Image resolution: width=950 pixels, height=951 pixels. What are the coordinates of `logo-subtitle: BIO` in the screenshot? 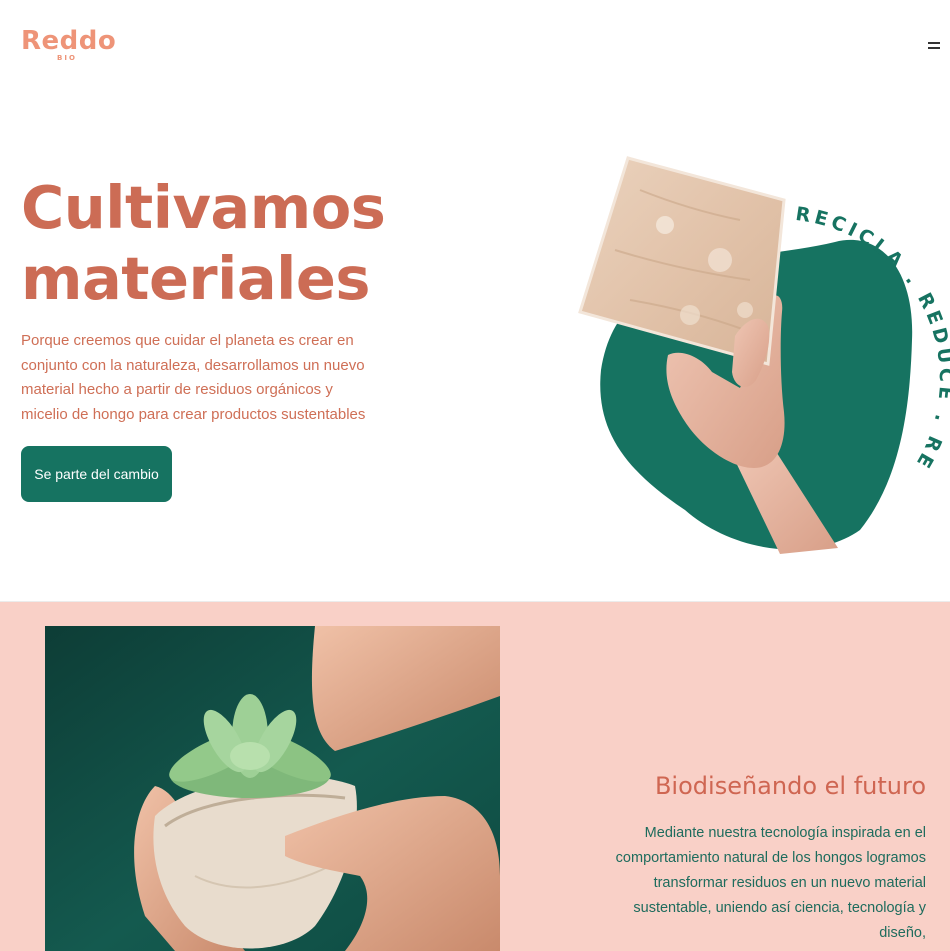 It's located at (67, 58).